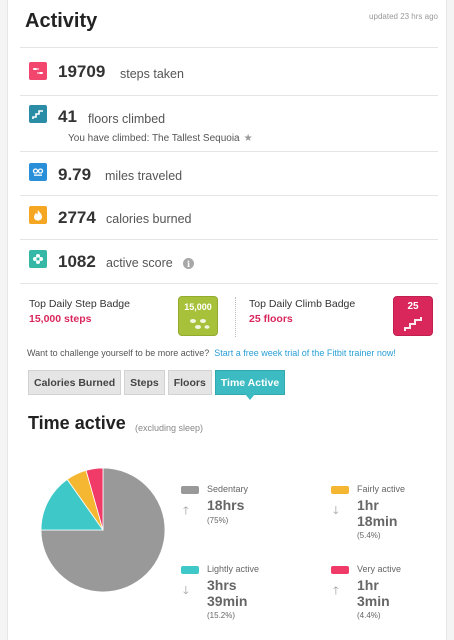 The width and height of the screenshot is (454, 640). What do you see at coordinates (379, 569) in the screenshot?
I see `legend-name: Very active` at bounding box center [379, 569].